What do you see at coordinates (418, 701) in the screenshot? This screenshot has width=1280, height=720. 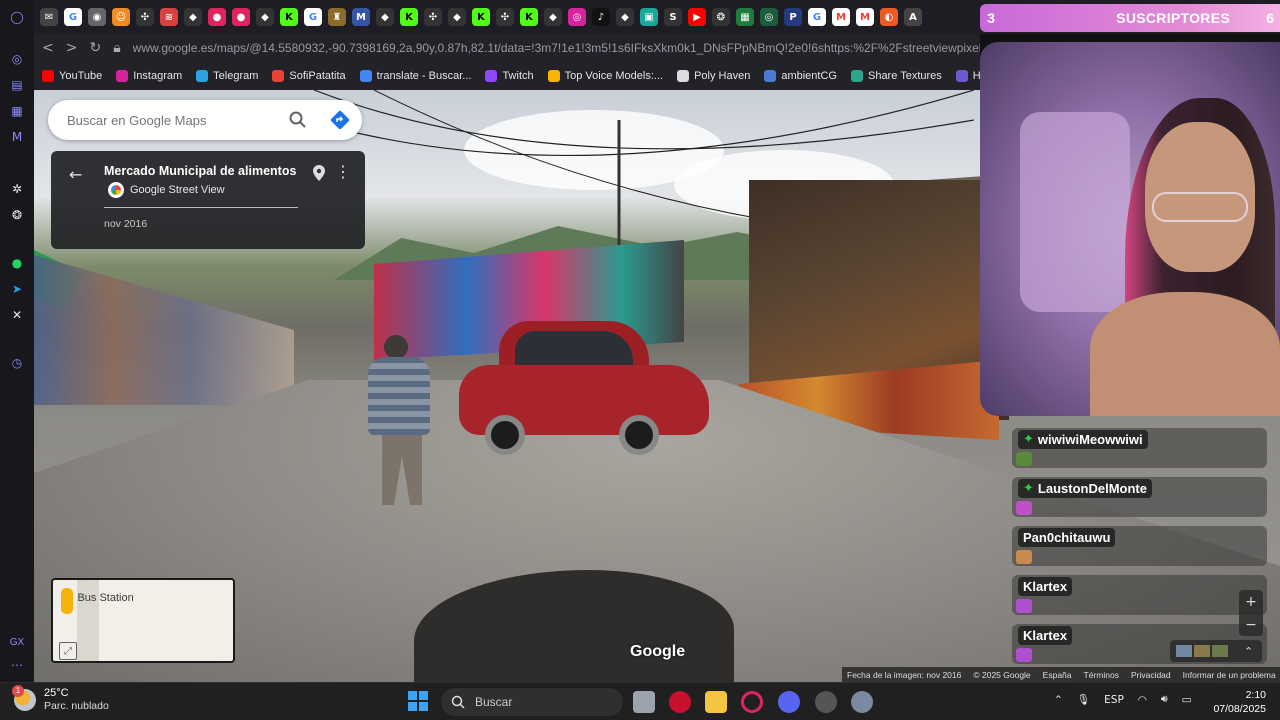 I see `windows-start-icon` at bounding box center [418, 701].